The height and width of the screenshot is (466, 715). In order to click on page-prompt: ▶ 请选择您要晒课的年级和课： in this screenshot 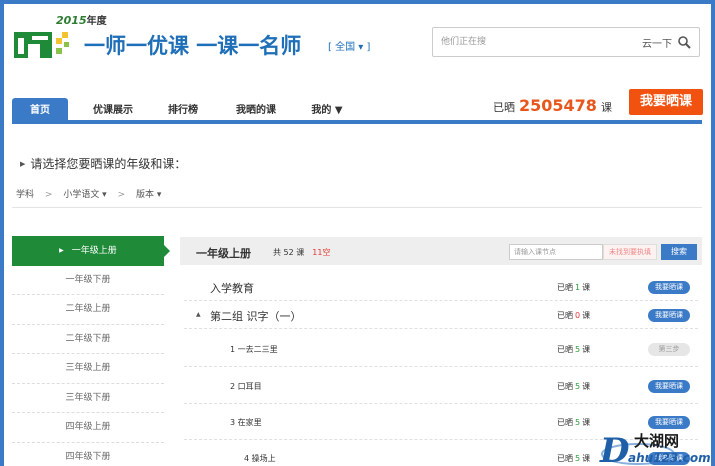, I will do `click(103, 163)`.